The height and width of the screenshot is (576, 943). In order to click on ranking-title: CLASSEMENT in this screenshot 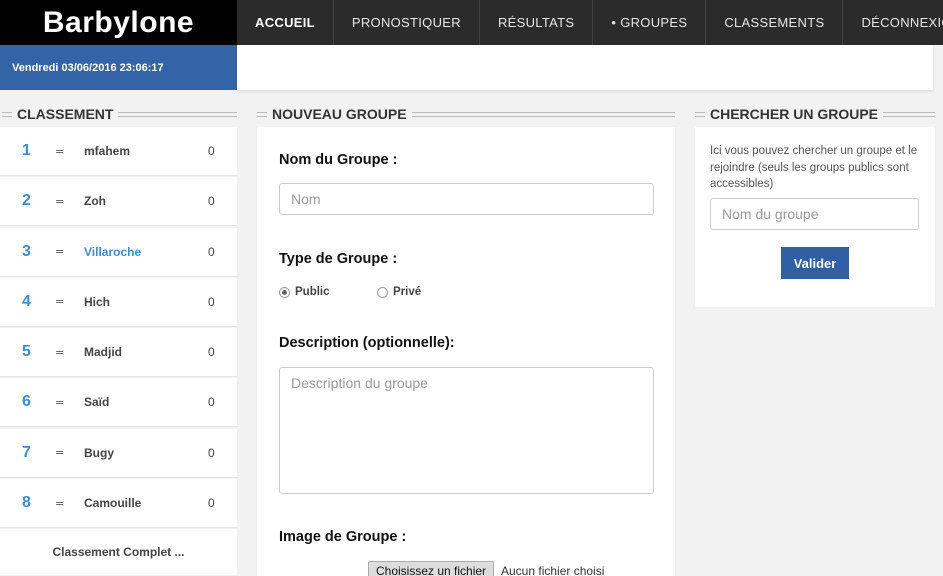, I will do `click(65, 114)`.